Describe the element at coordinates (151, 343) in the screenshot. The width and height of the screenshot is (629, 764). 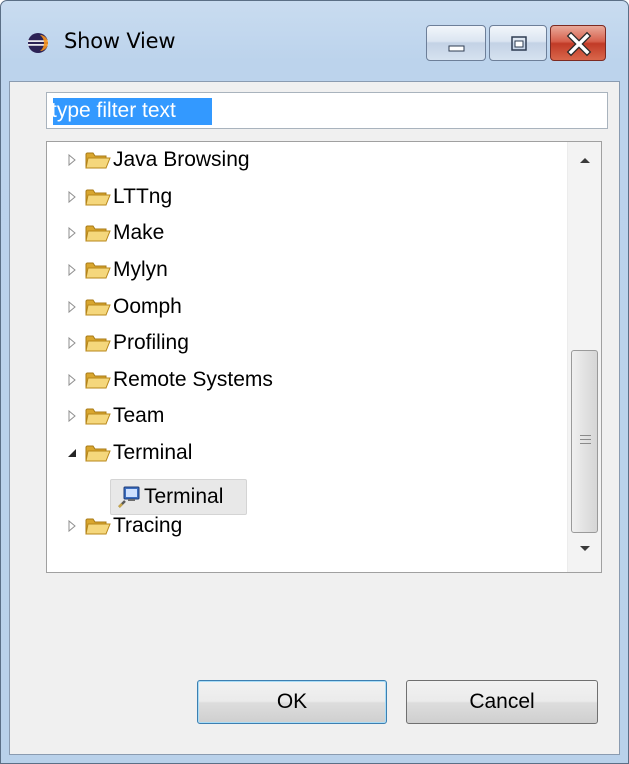
I see `tree-item-label: Profiling` at that location.